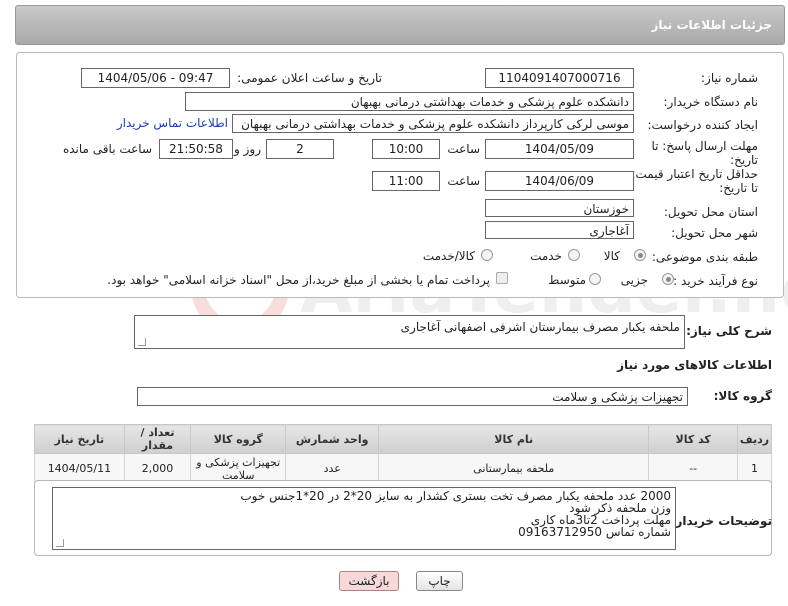 The width and height of the screenshot is (788, 606). What do you see at coordinates (559, 181) in the screenshot?
I see `validity-date-field: 1404/06/09` at bounding box center [559, 181].